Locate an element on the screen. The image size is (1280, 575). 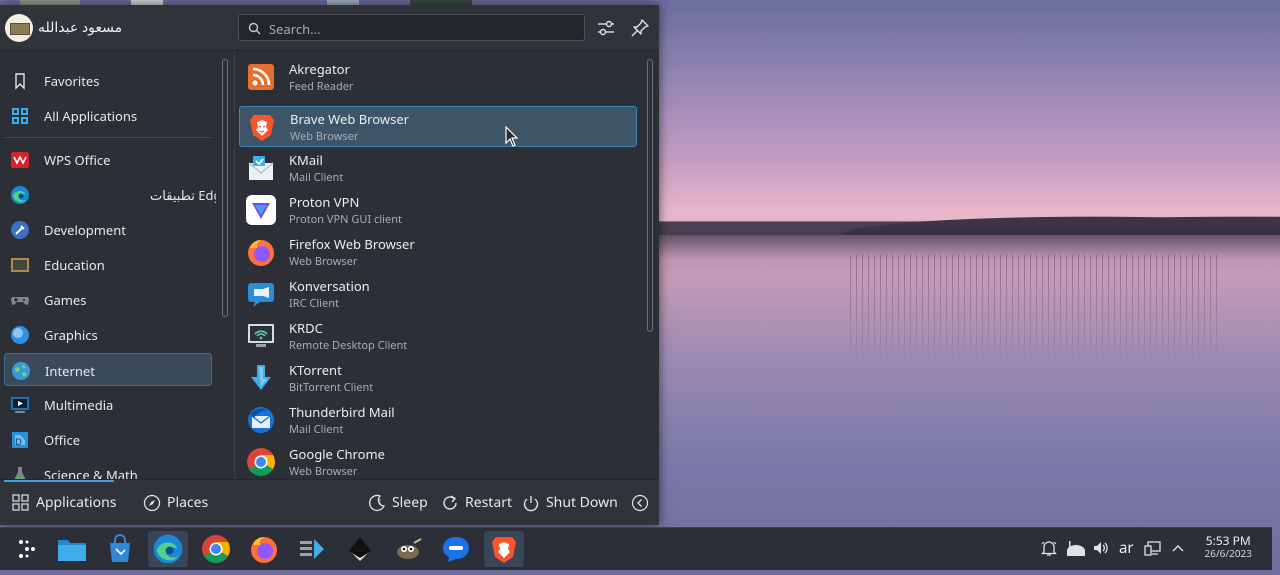
taskbar-brave is located at coordinates (504, 549).